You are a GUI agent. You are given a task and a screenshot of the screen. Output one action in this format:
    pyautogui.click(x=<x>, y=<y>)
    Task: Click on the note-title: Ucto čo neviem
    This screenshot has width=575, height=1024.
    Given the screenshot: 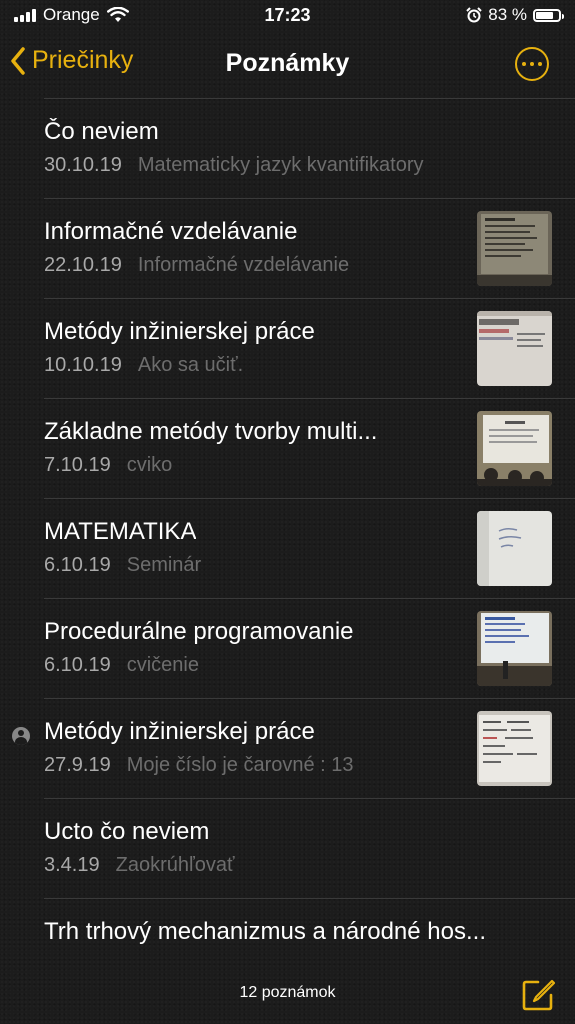 What is the action you would take?
    pyautogui.click(x=127, y=831)
    